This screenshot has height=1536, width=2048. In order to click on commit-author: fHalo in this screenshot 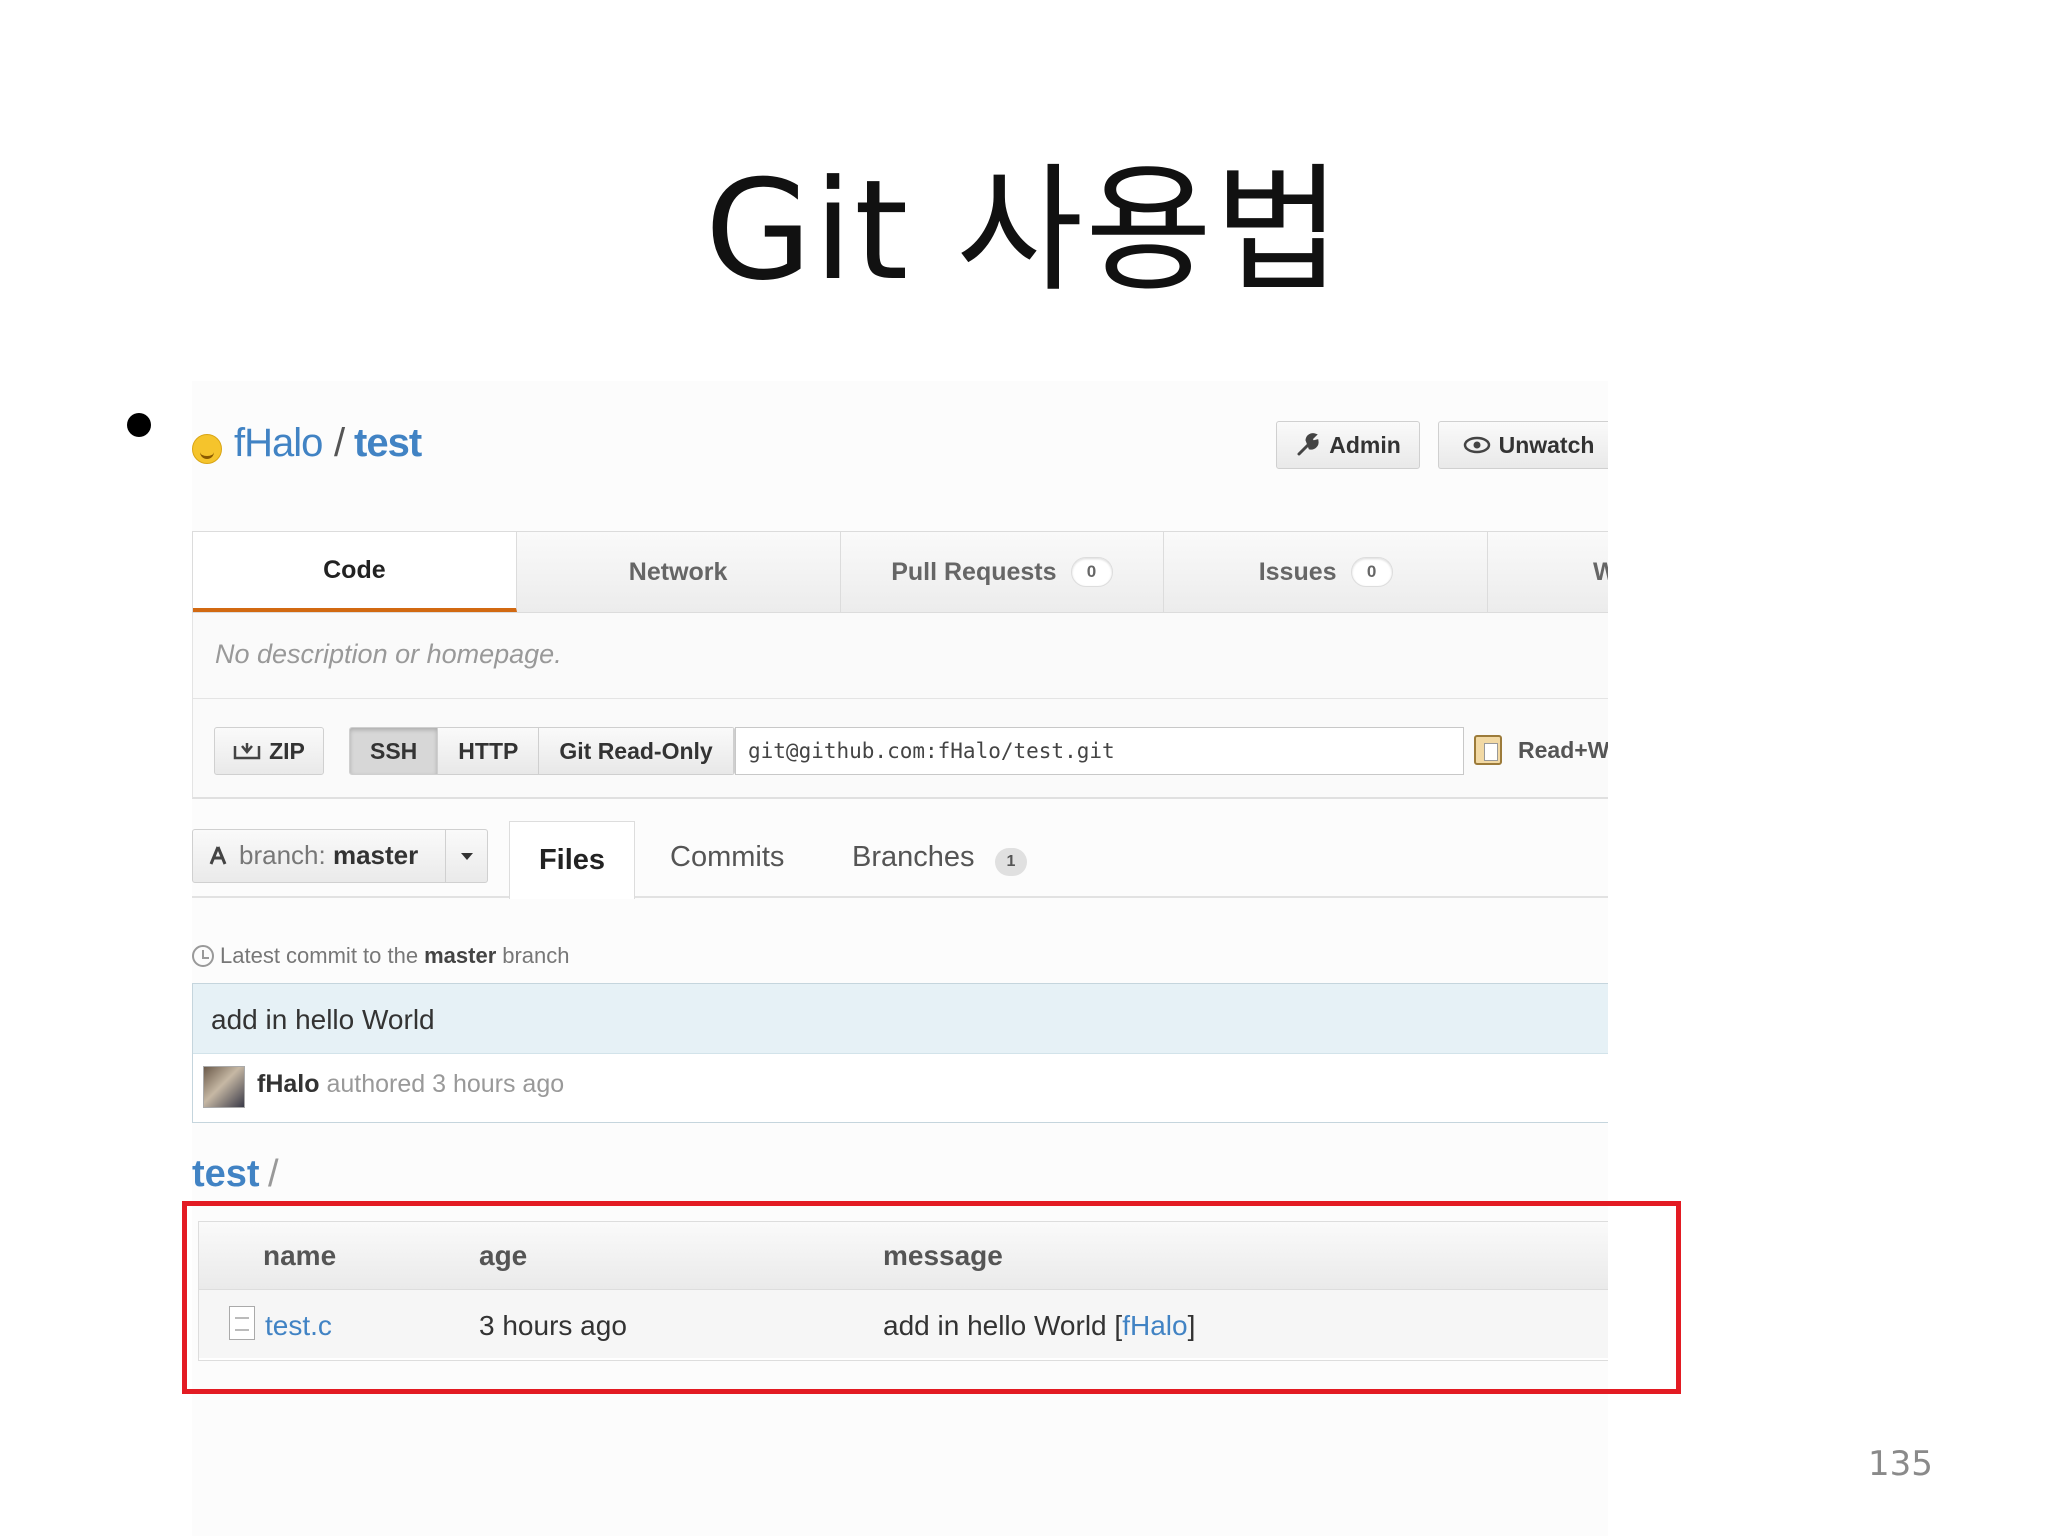, I will do `click(288, 1084)`.